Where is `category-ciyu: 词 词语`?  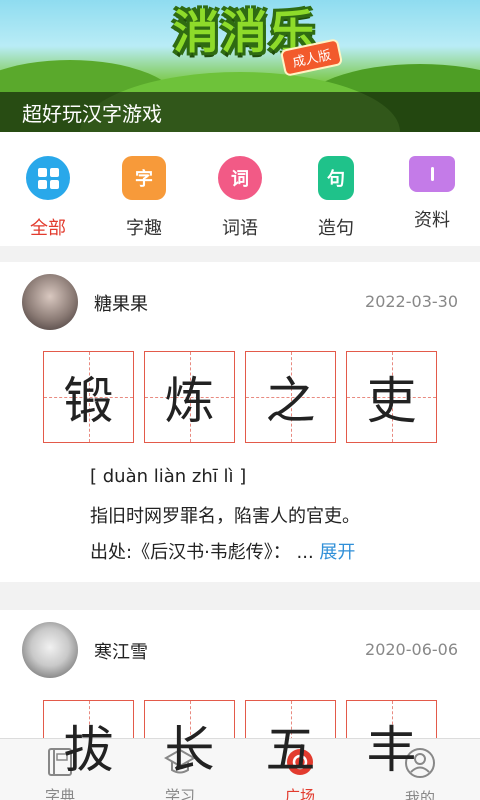 category-ciyu: 词 词语 is located at coordinates (240, 198).